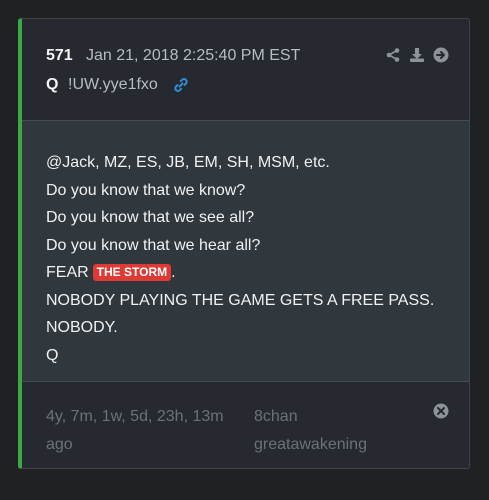  What do you see at coordinates (59, 55) in the screenshot?
I see `post-number: 571` at bounding box center [59, 55].